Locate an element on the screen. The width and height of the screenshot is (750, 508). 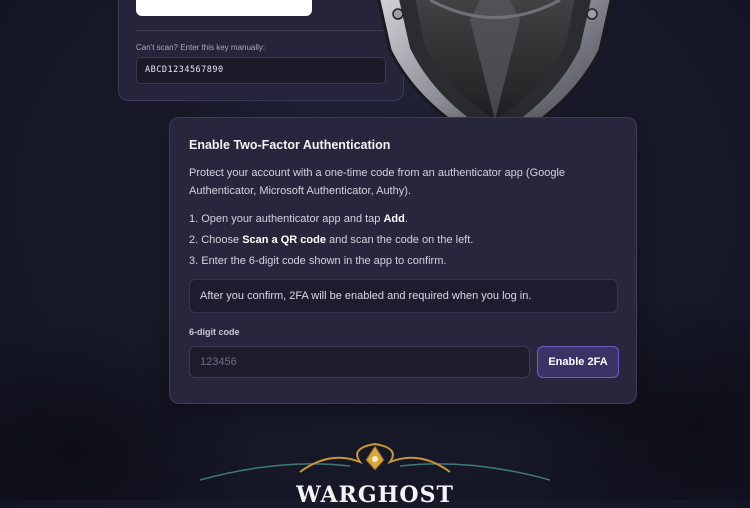
qr-code-image is located at coordinates (224, 8).